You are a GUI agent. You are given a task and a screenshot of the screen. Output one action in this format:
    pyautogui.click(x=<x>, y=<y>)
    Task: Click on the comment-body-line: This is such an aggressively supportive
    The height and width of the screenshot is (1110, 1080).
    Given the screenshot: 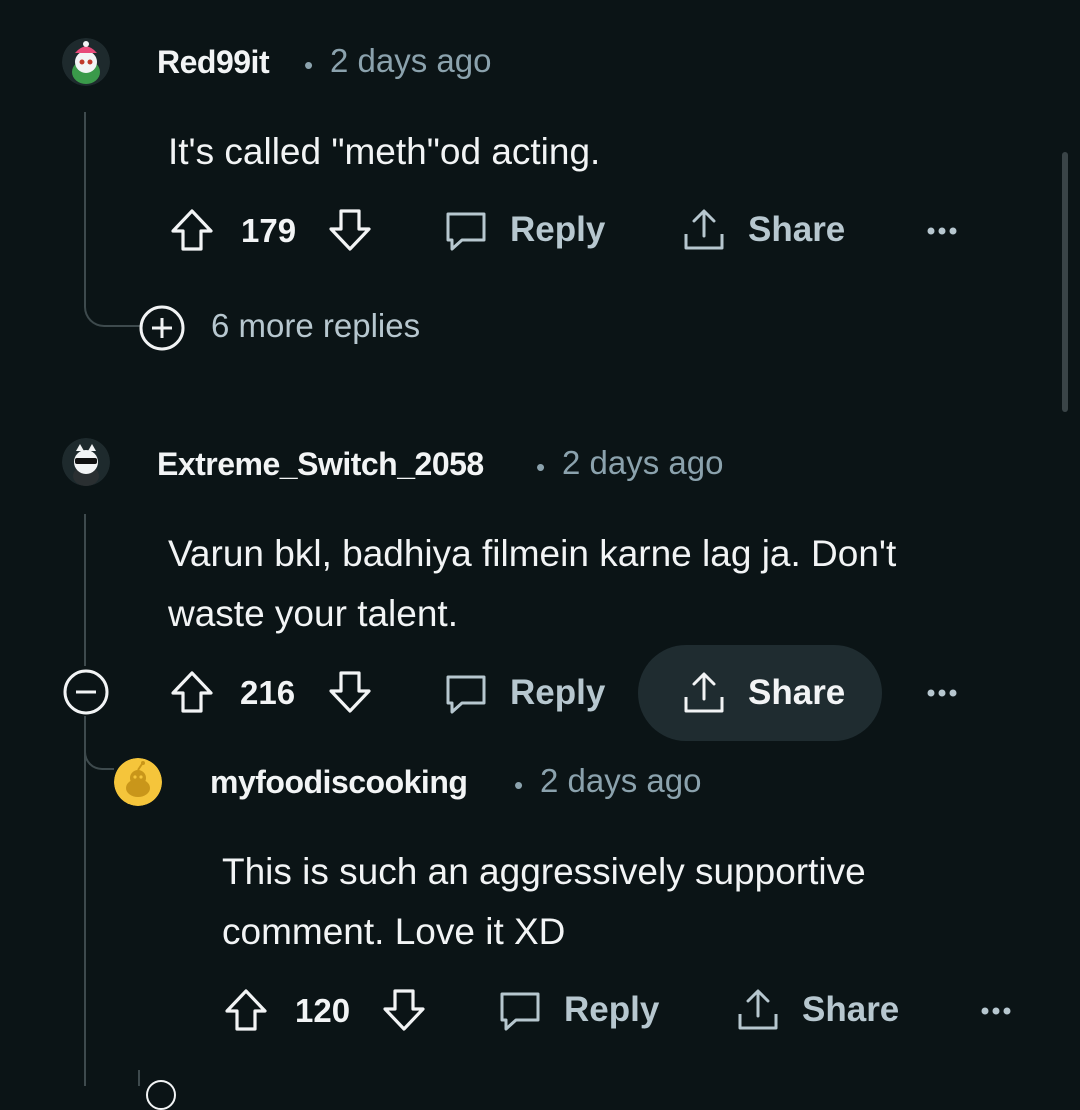 What is the action you would take?
    pyautogui.click(x=544, y=871)
    